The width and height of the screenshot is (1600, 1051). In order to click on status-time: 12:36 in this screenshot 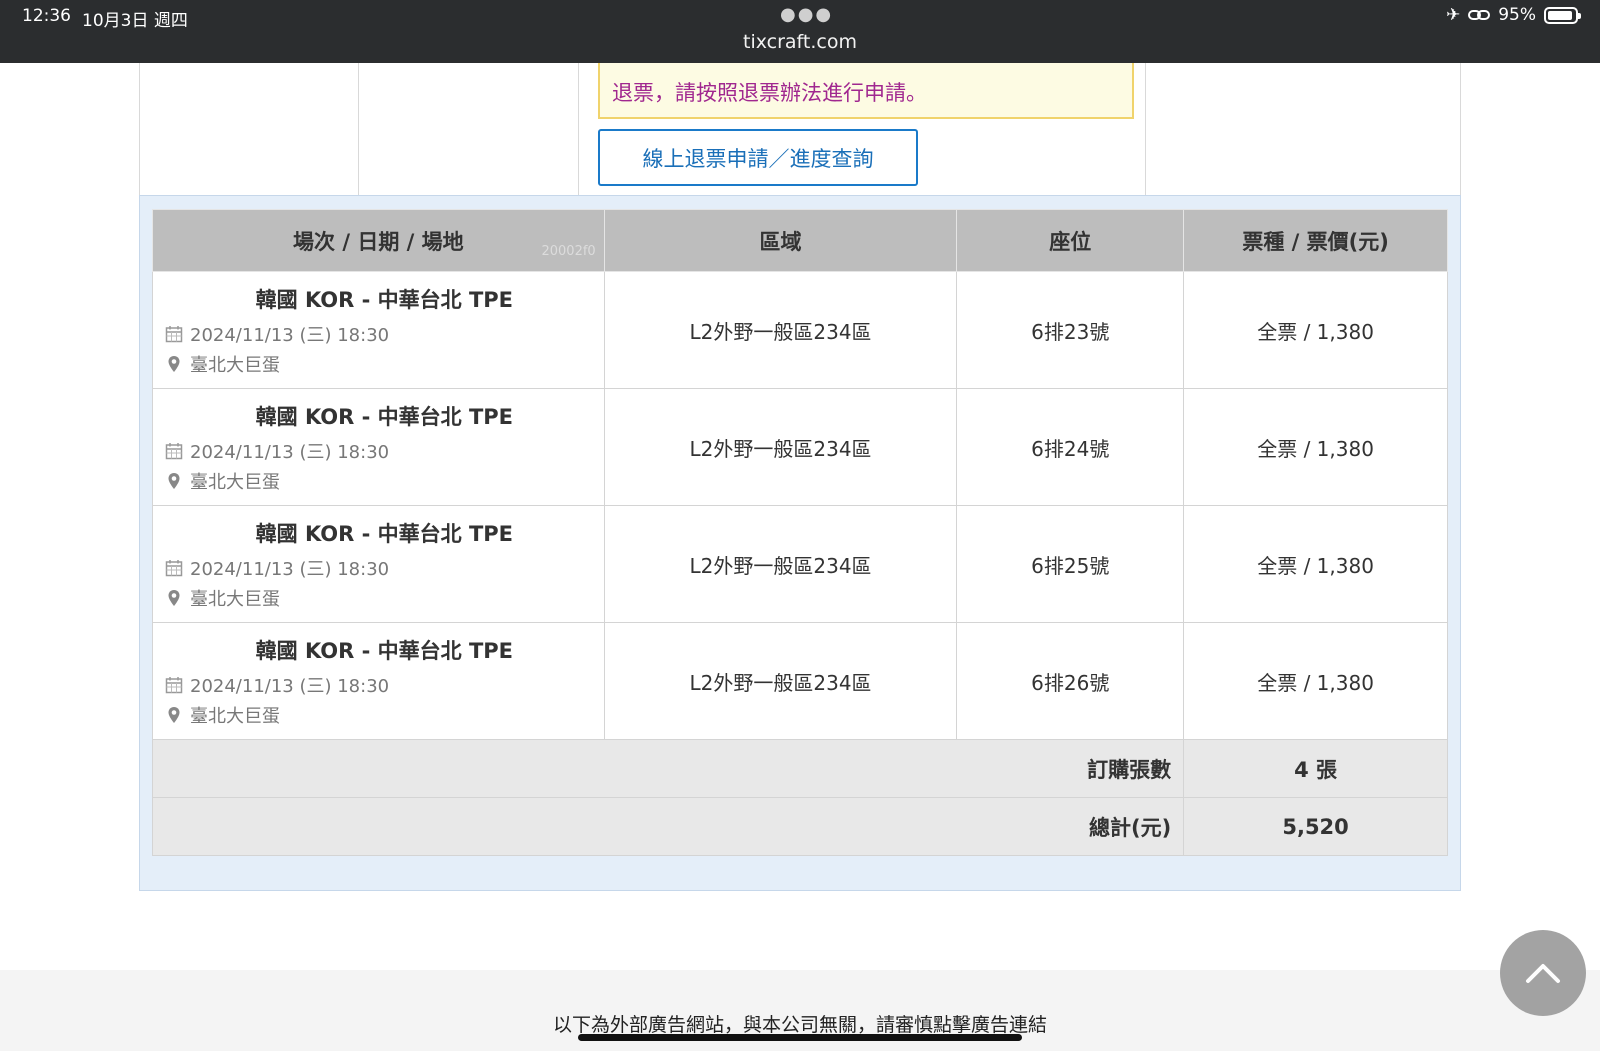, I will do `click(46, 16)`.